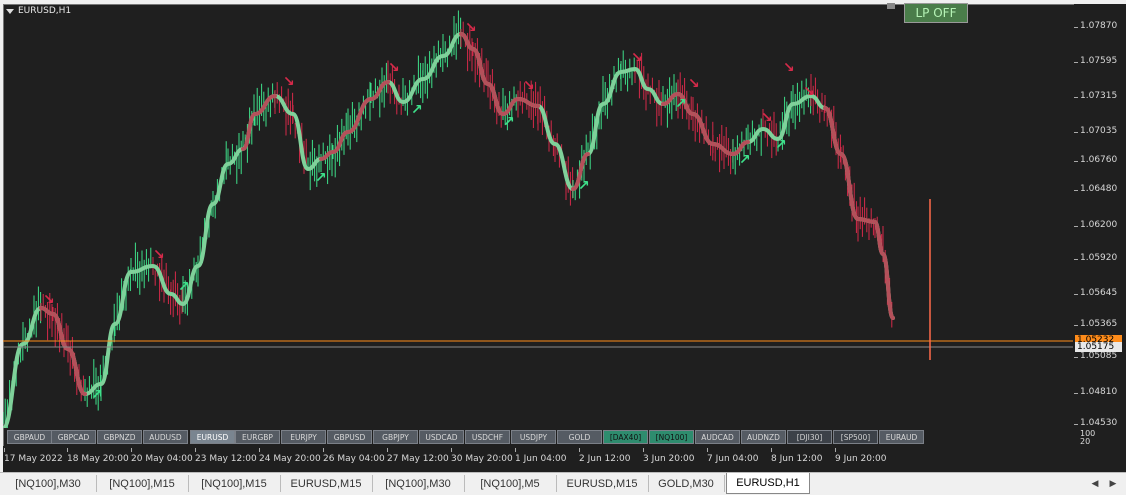 This screenshot has width=1126, height=495. Describe the element at coordinates (733, 456) in the screenshot. I see `time-tick-label: 7 Jun 04:00` at that location.